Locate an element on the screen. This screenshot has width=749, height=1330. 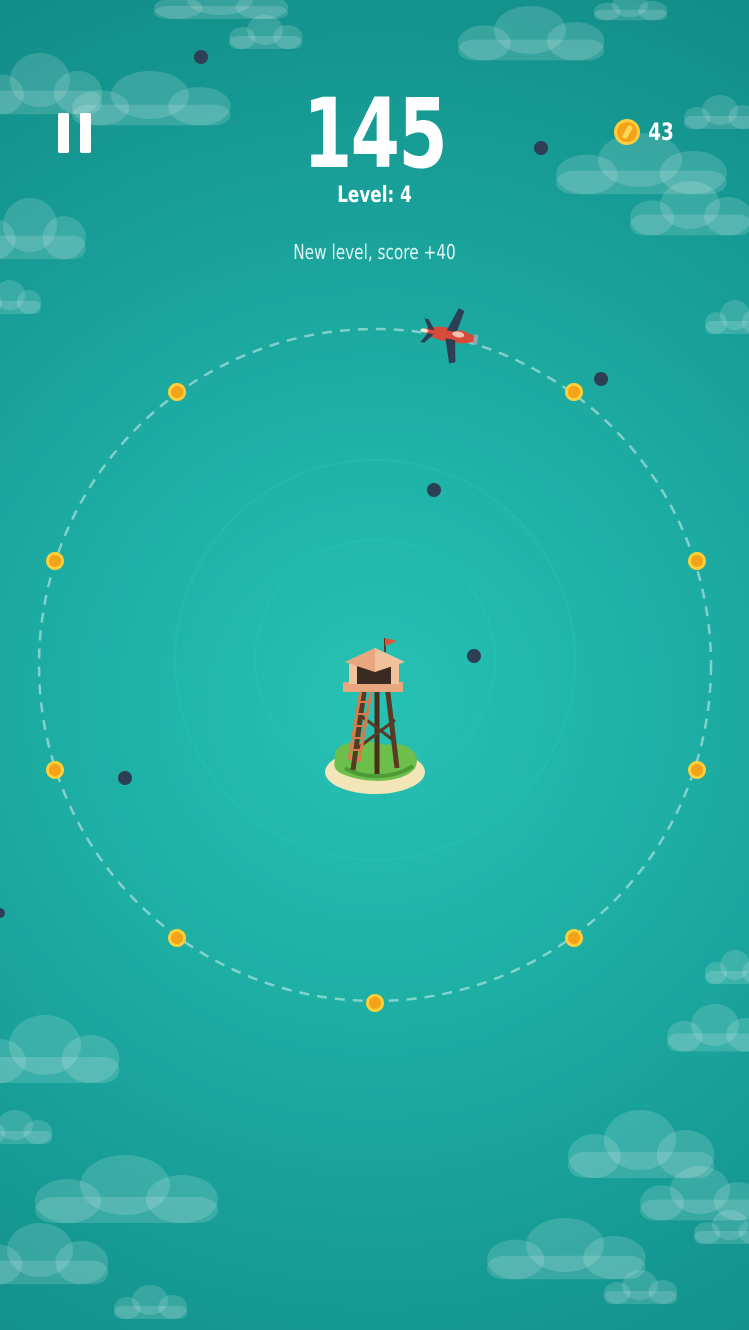
coin-count: 43 is located at coordinates (661, 132).